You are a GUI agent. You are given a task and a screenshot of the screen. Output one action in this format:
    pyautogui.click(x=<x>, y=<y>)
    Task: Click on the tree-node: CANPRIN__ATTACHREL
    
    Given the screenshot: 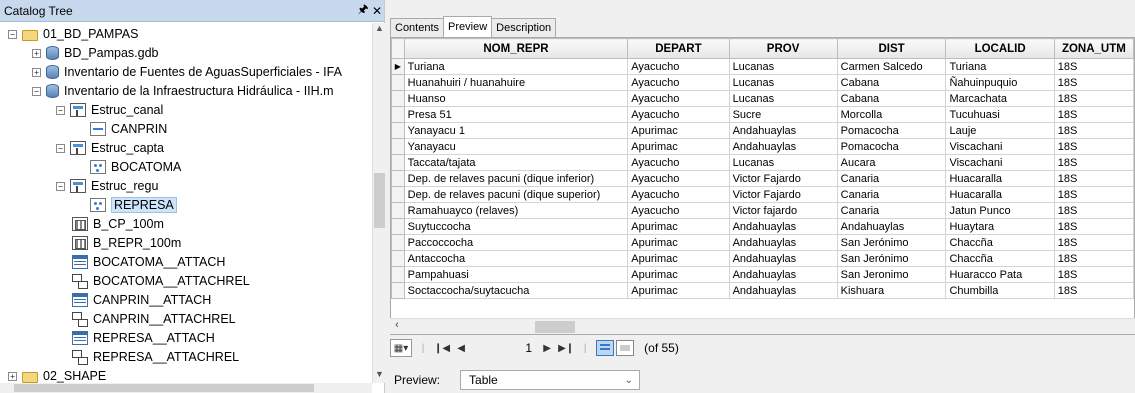 What is the action you would take?
    pyautogui.click(x=154, y=319)
    